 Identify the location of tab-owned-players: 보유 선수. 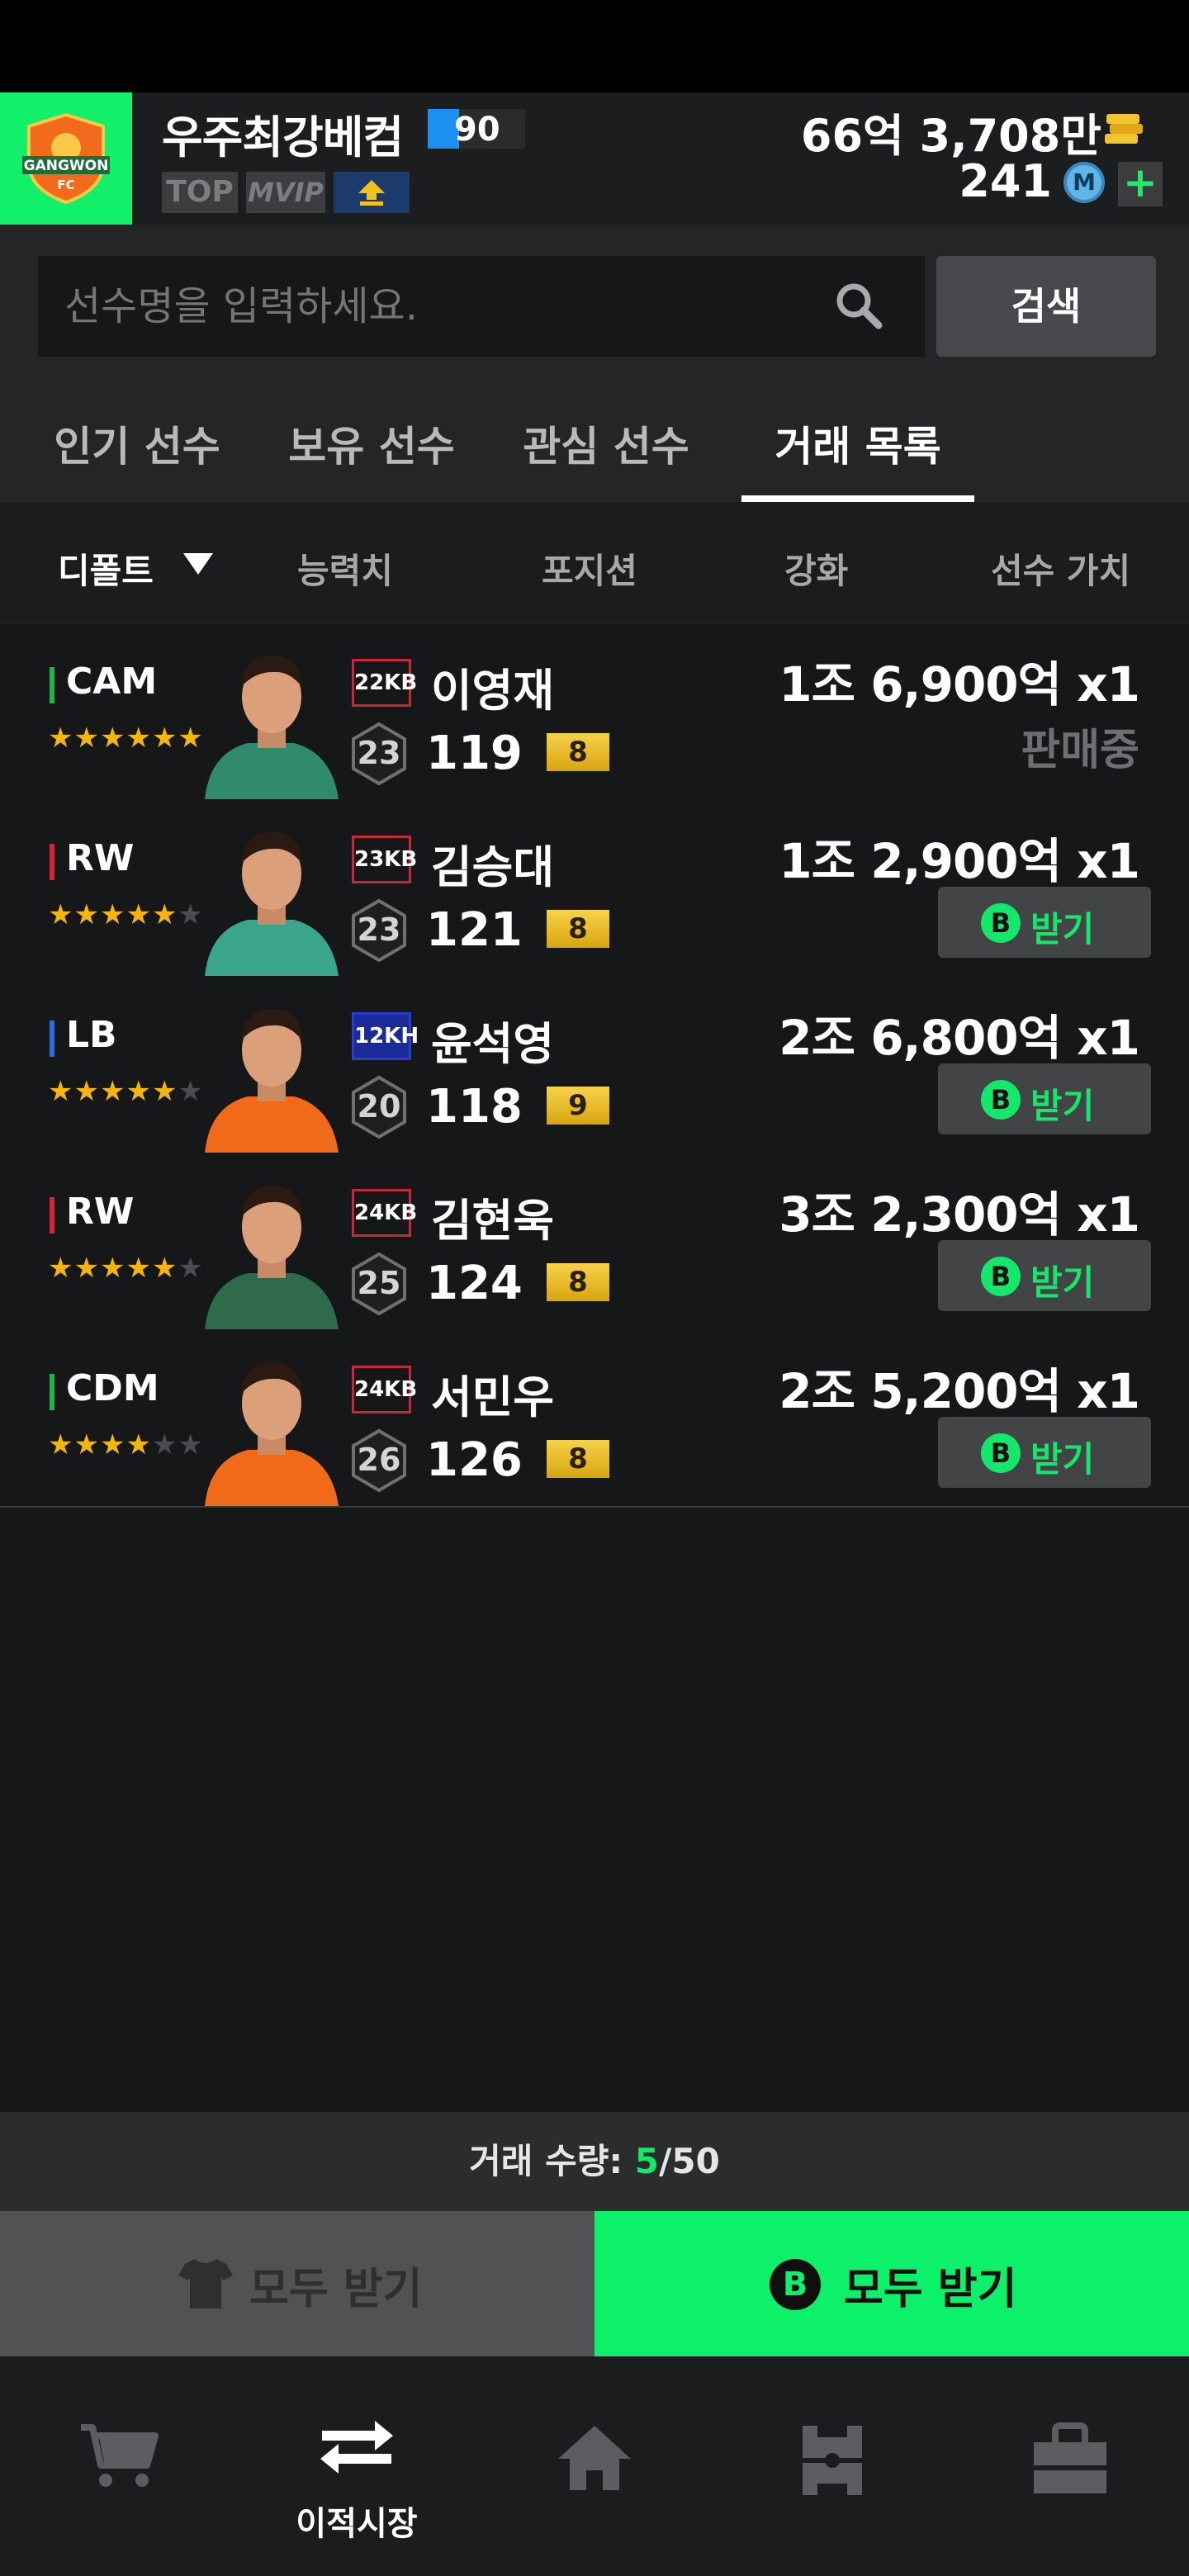
(371, 456).